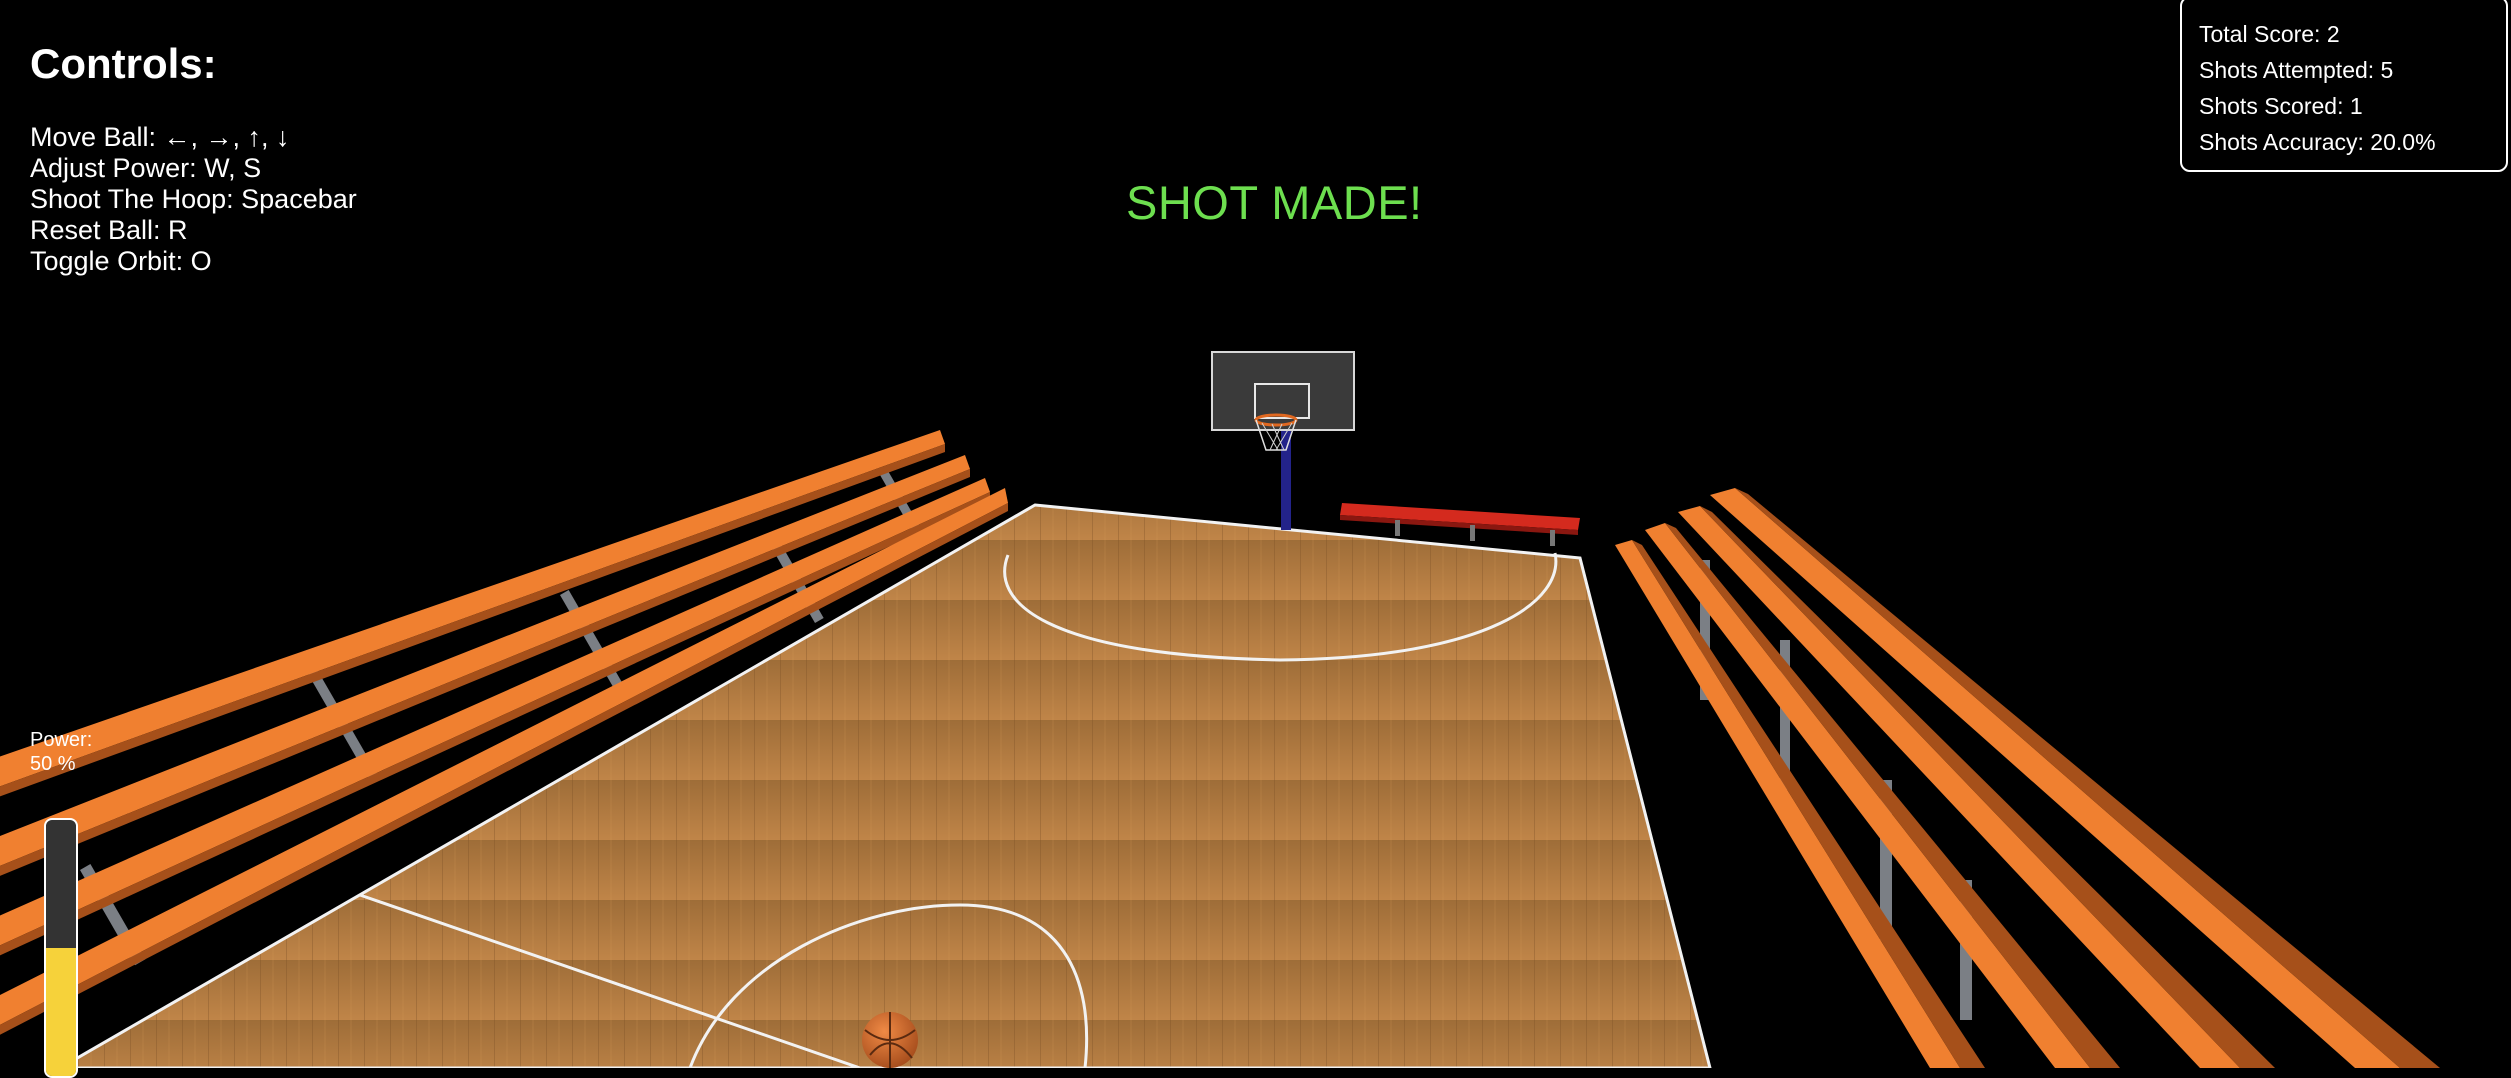 This screenshot has height=1078, width=2511. Describe the element at coordinates (109, 230) in the screenshot. I see `control-reset-ball: Reset Ball: R` at that location.